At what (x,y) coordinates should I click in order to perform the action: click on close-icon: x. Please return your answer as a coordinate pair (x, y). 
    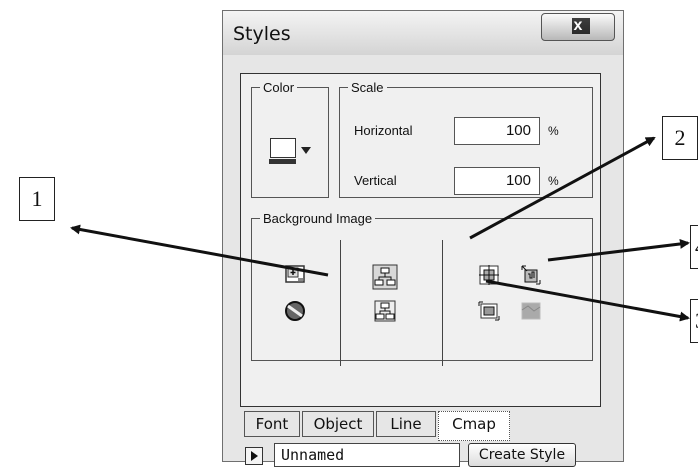
    Looking at the image, I should click on (578, 25).